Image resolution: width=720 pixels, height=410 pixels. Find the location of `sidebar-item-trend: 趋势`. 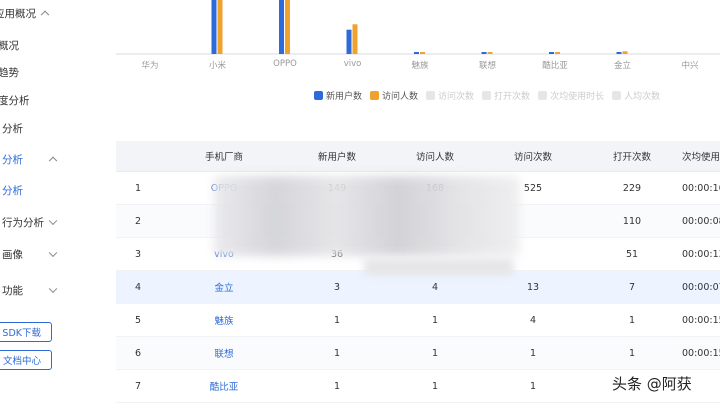

sidebar-item-trend: 趋势 is located at coordinates (31, 72).